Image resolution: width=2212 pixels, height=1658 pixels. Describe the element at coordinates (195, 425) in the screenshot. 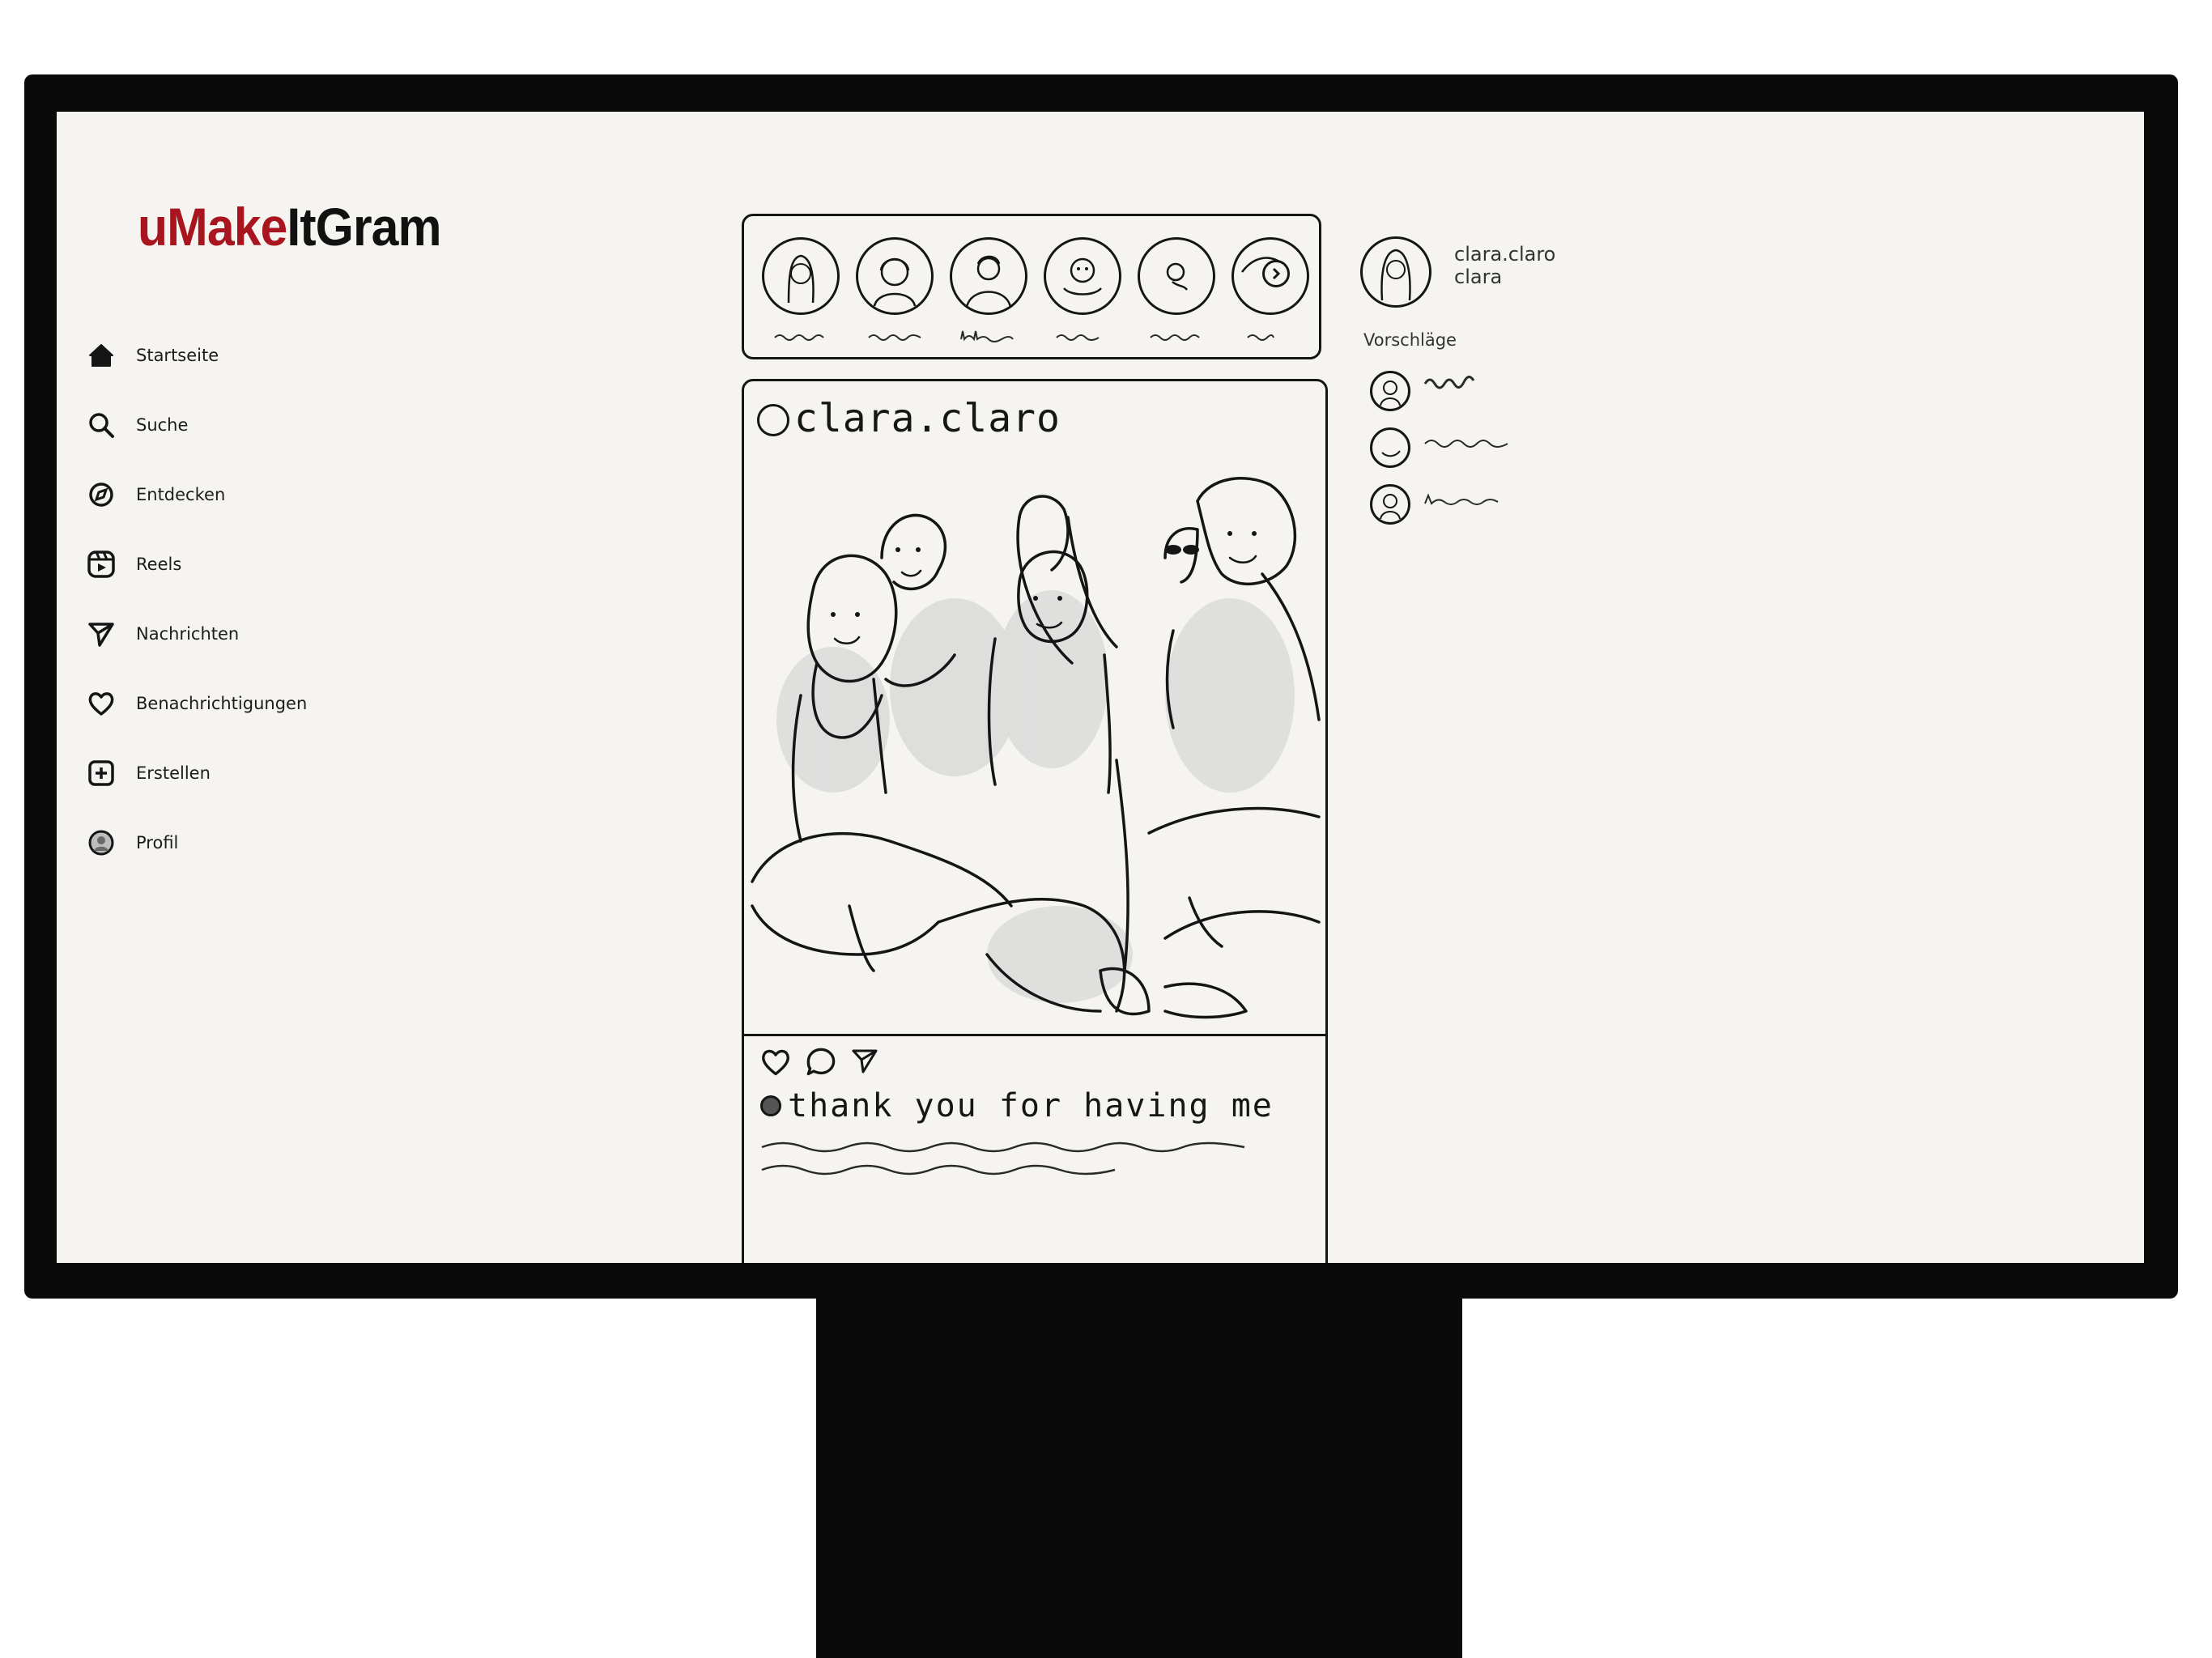

I see `nav-item-suche: Suche` at that location.